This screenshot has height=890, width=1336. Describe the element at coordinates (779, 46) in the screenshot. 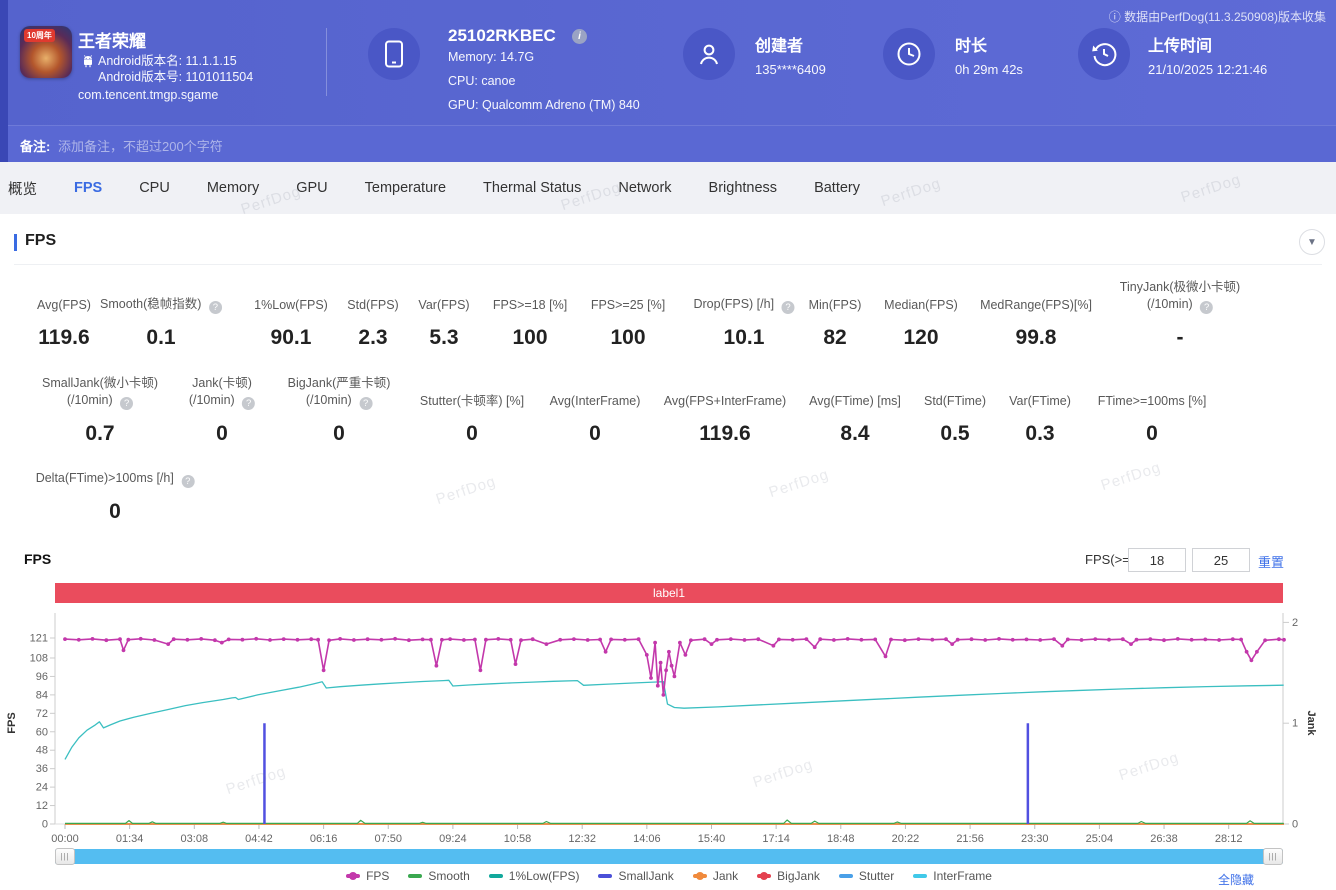

I see `creator-label: 创建者` at that location.